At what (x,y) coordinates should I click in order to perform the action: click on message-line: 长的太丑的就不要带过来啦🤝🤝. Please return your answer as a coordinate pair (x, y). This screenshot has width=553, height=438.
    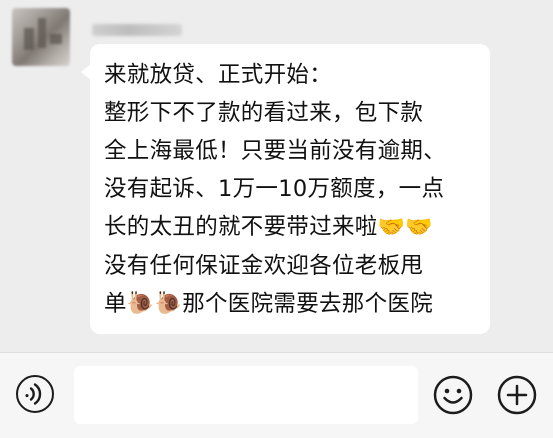
    Looking at the image, I should click on (294, 227).